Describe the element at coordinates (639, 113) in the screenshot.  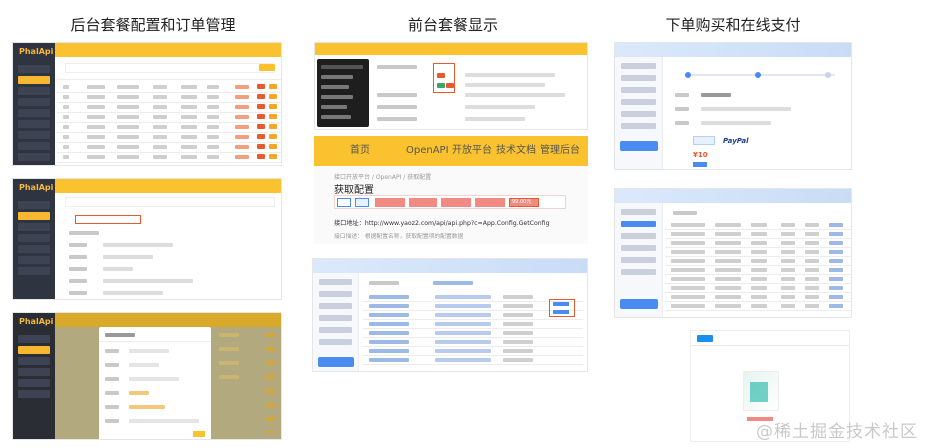
I see `pay-sidebar` at that location.